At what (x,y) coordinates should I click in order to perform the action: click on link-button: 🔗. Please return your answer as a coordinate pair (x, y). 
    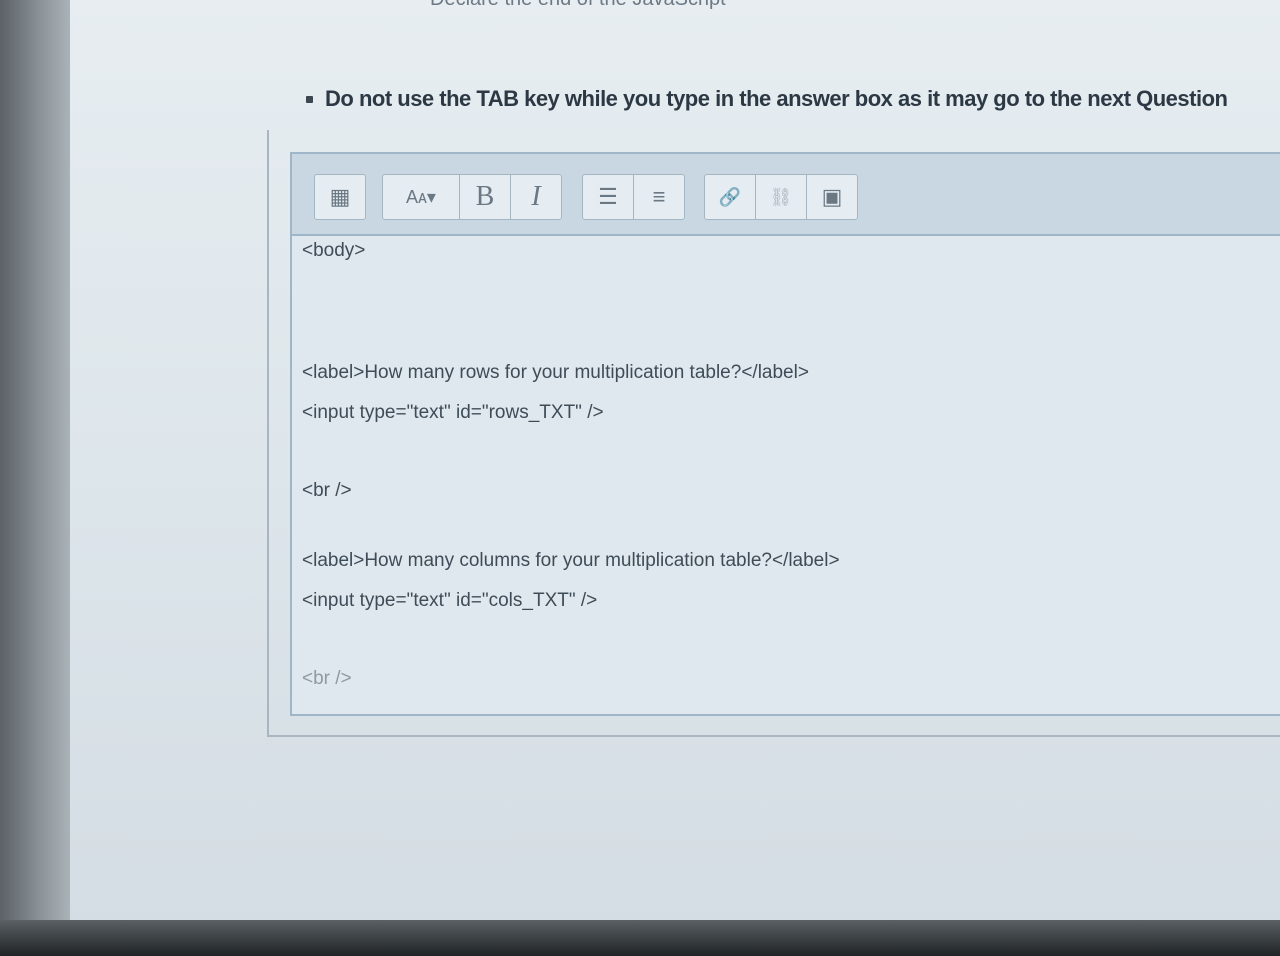
    Looking at the image, I should click on (730, 197).